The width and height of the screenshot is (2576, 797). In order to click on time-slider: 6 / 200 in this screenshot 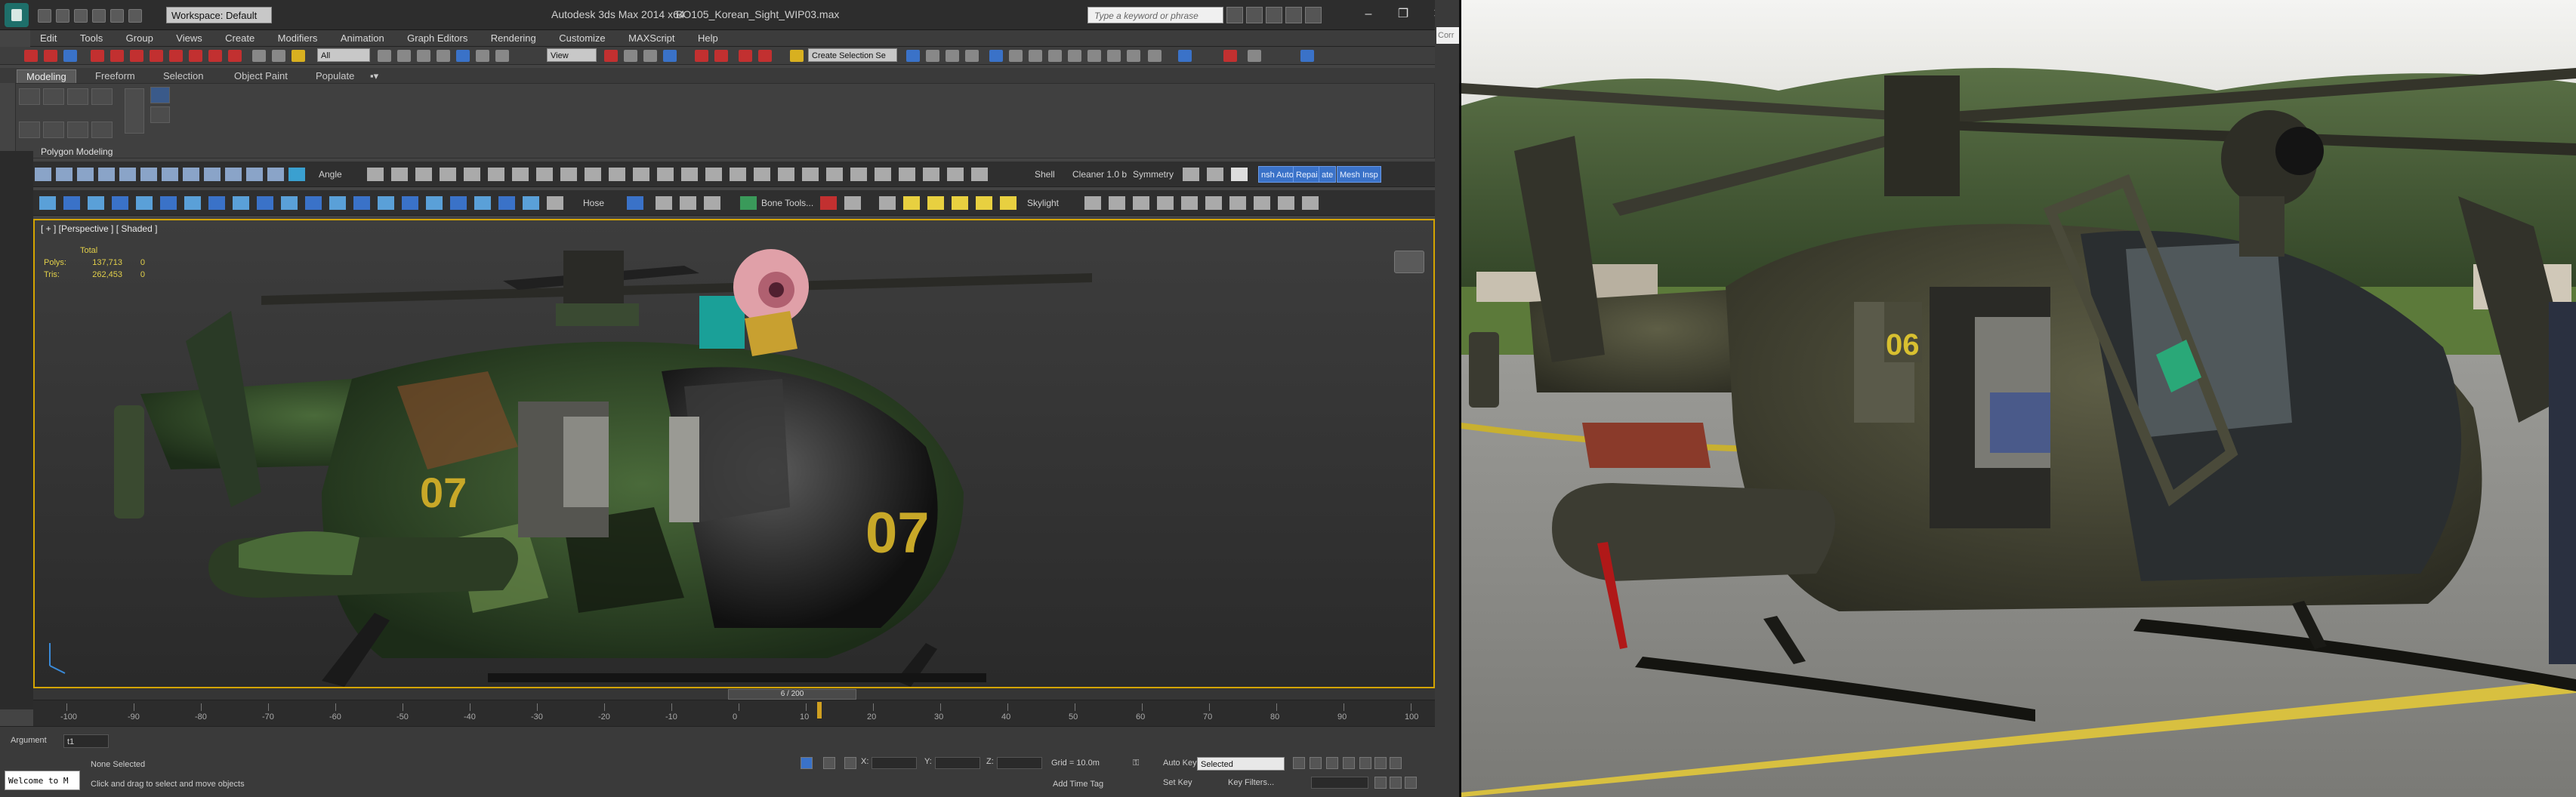, I will do `click(734, 694)`.